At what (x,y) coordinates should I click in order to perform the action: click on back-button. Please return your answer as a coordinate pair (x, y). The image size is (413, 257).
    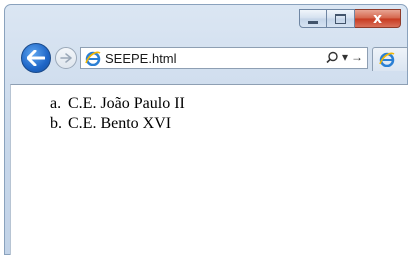
    Looking at the image, I should click on (36, 58).